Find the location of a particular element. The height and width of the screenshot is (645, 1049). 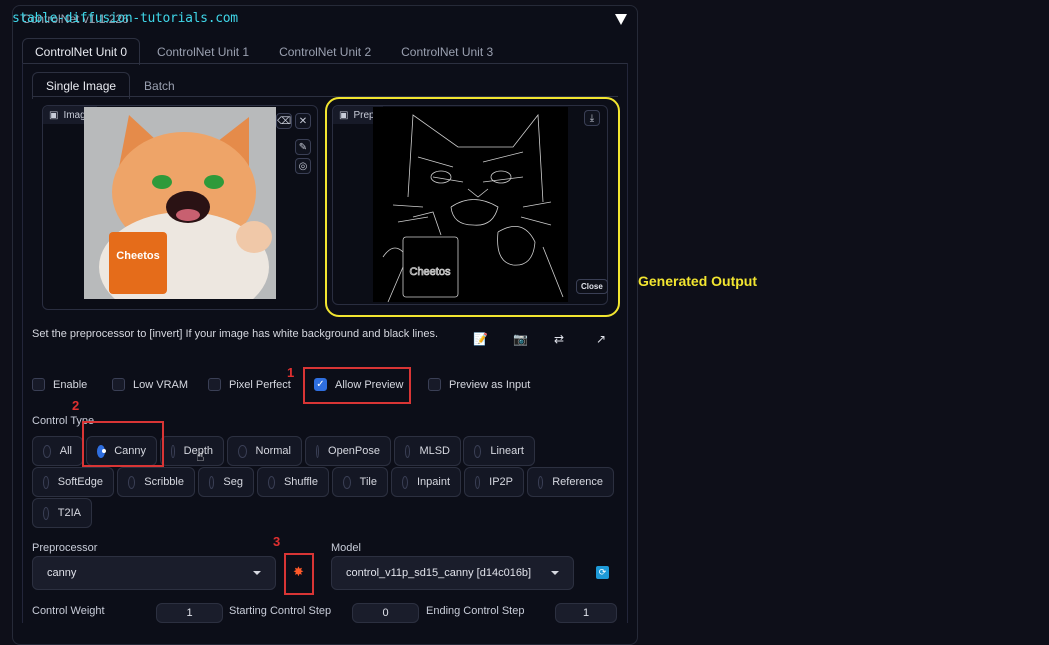

radio-seg: Seg is located at coordinates (226, 482).